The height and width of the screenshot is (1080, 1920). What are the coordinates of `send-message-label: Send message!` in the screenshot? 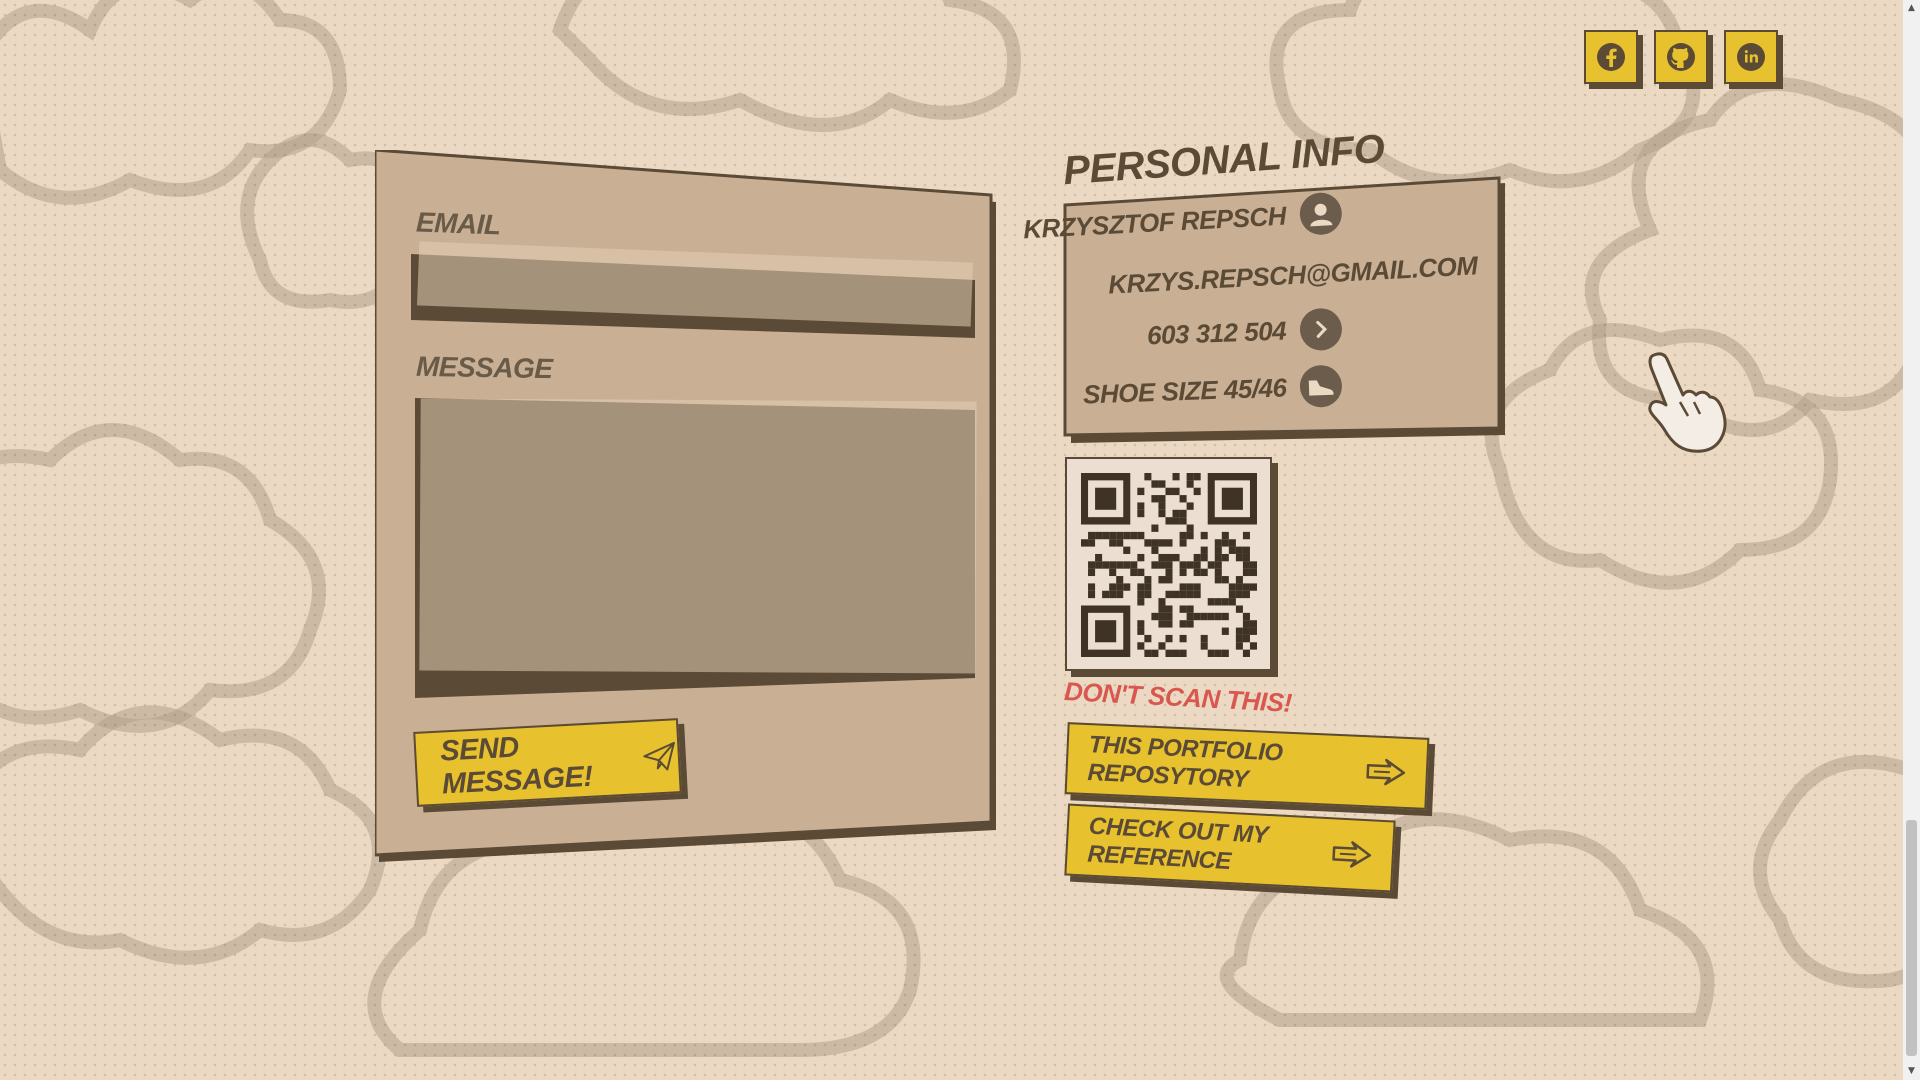 It's located at (516, 766).